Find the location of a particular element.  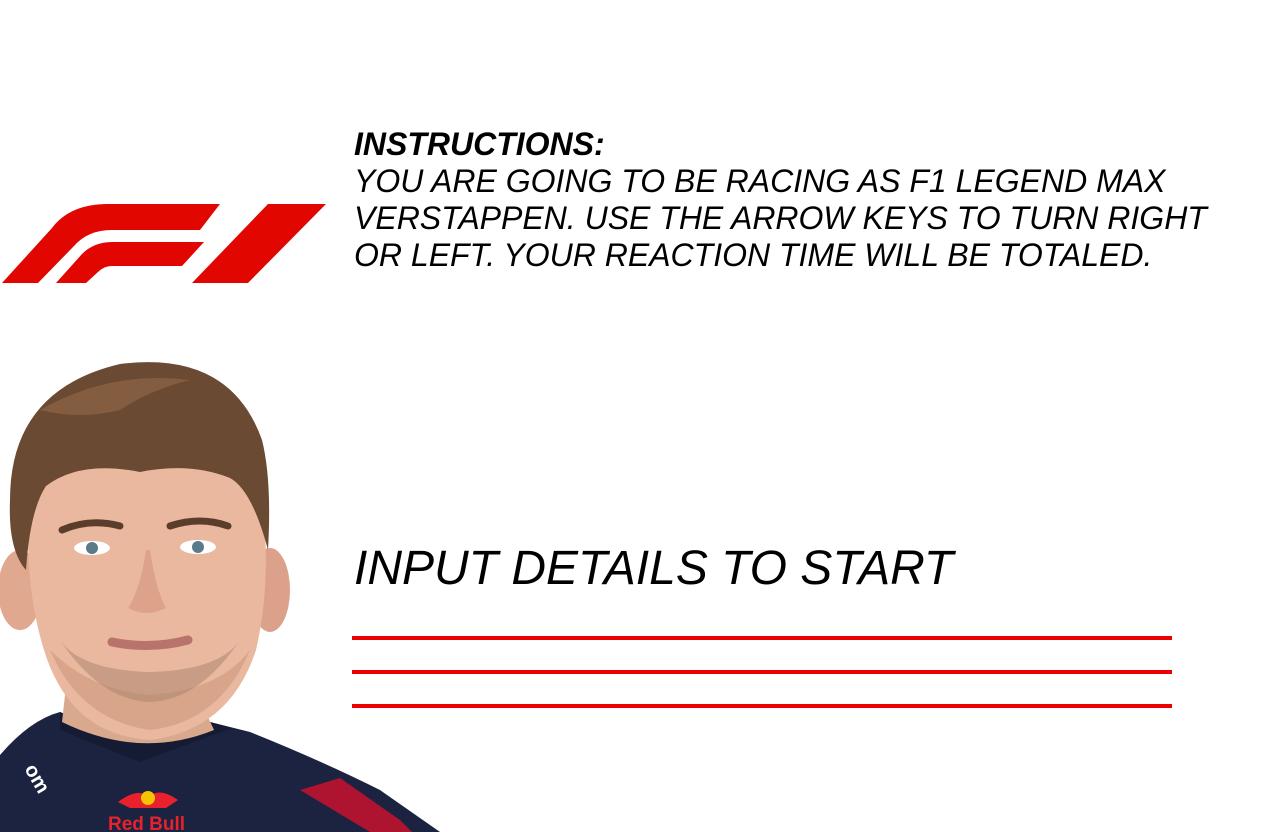

f1-logo-icon is located at coordinates (164, 243).